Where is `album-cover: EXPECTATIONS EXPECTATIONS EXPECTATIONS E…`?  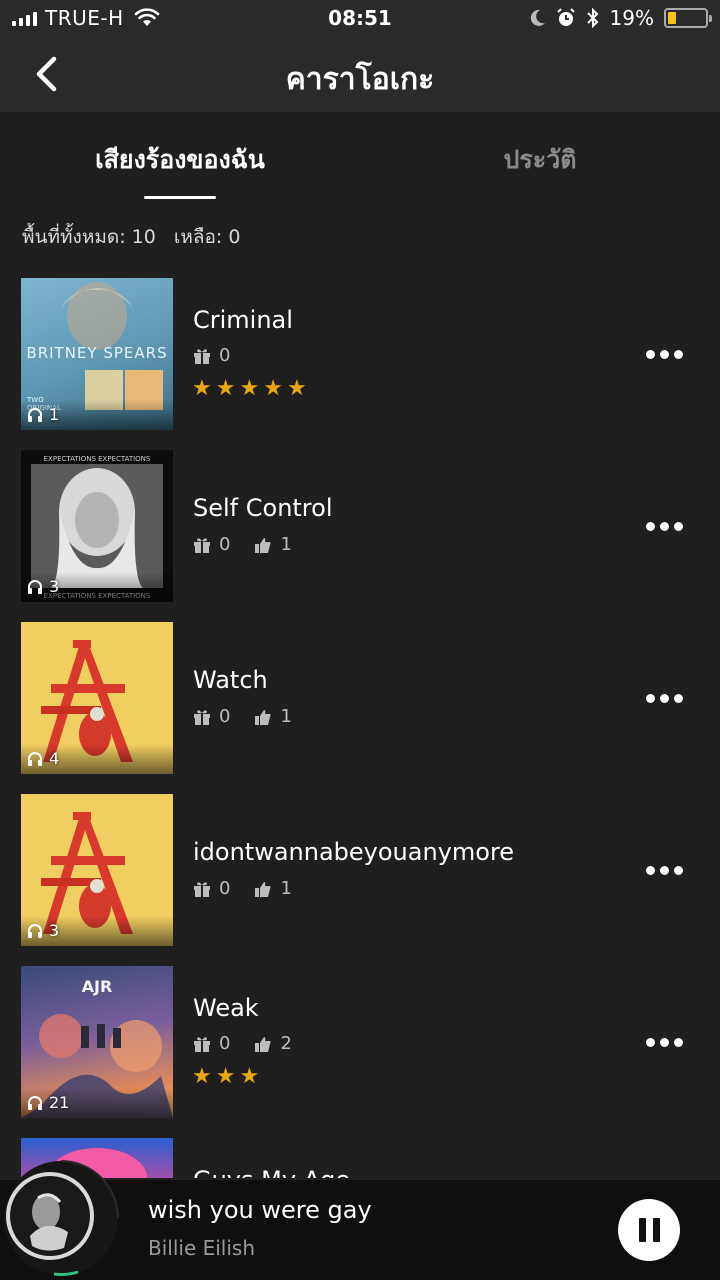
album-cover: EXPECTATIONS EXPECTATIONS EXPECTATIONS E… is located at coordinates (97, 526).